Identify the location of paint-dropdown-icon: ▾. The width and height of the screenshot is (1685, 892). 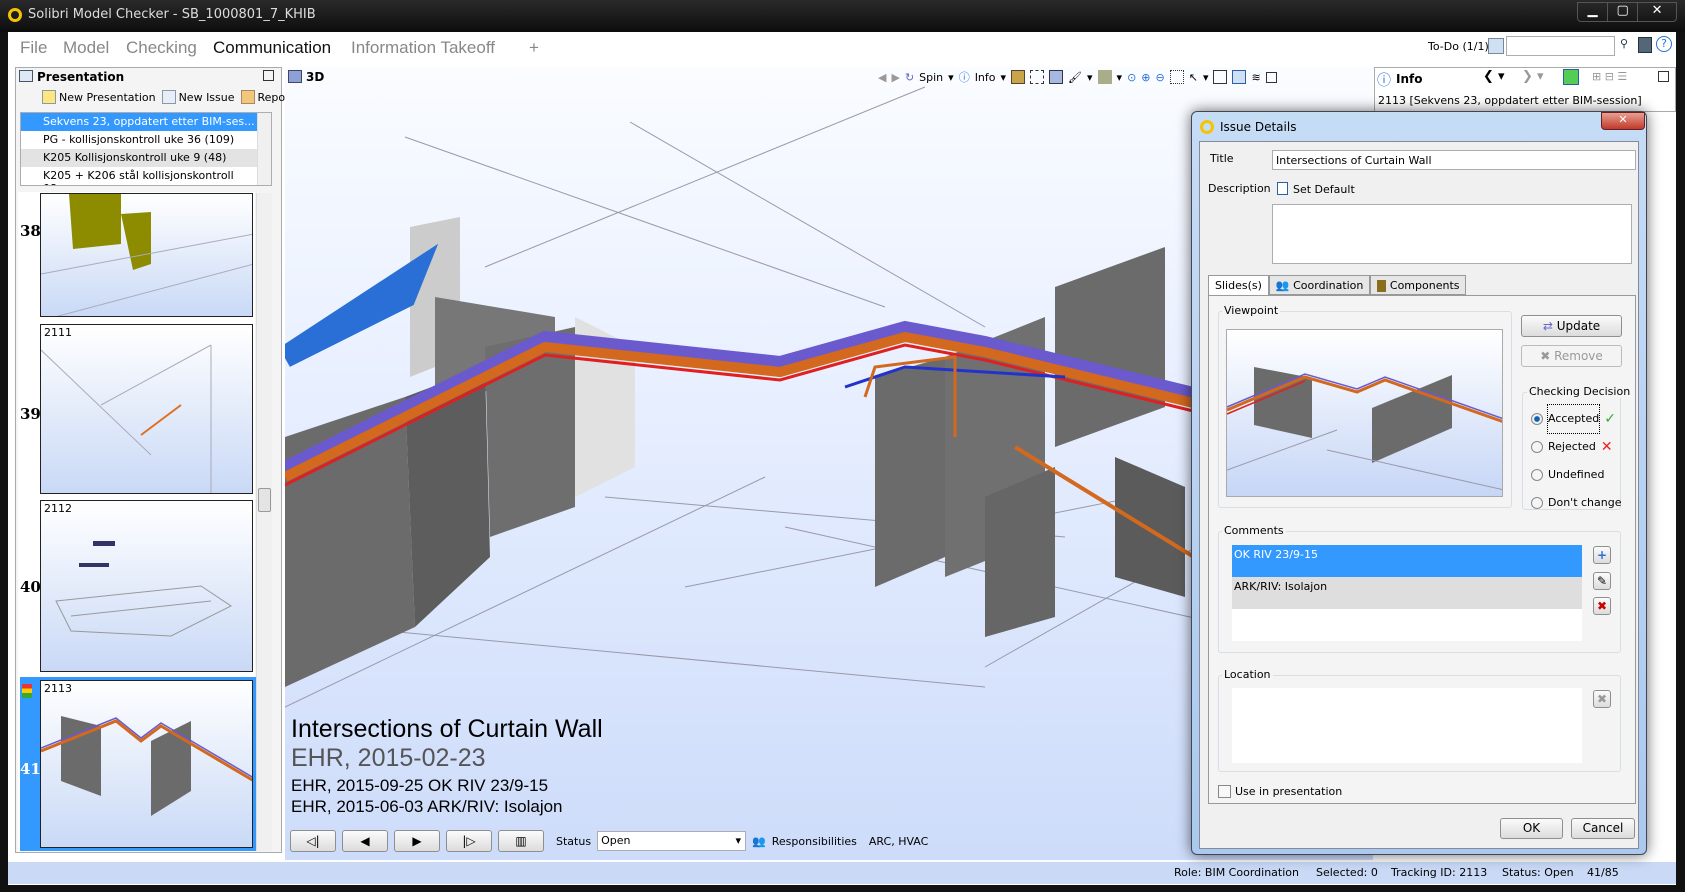
(1090, 77).